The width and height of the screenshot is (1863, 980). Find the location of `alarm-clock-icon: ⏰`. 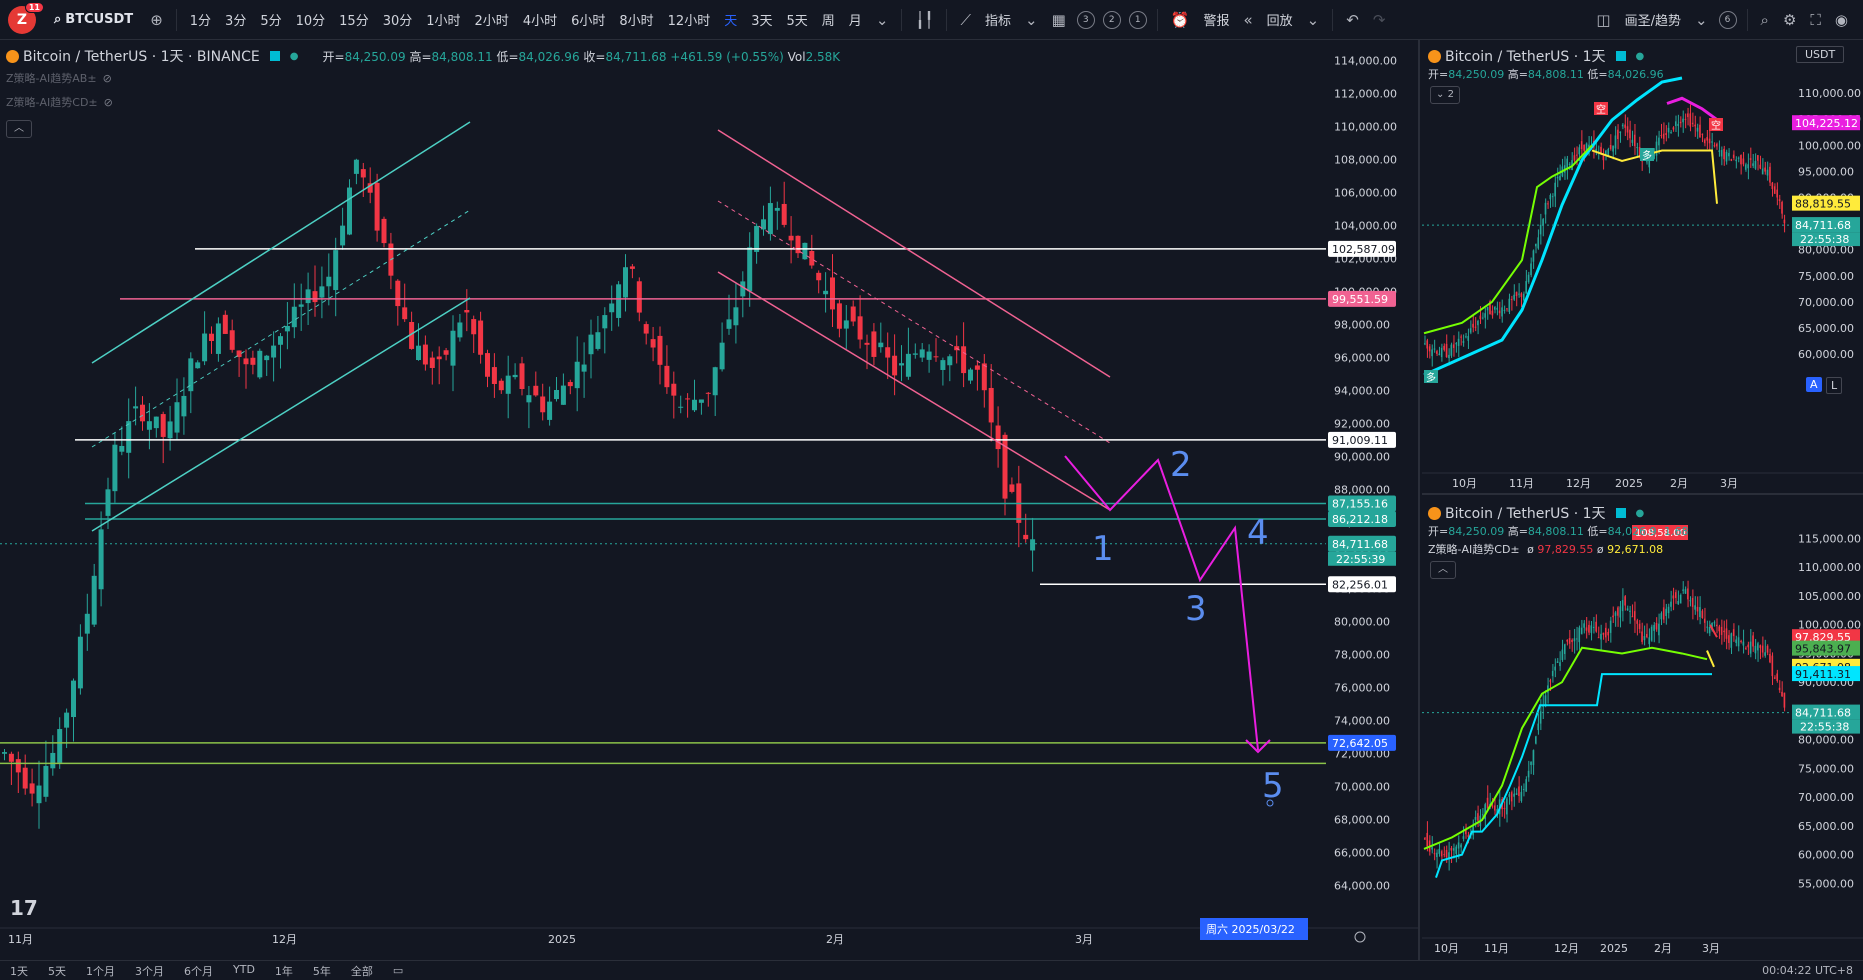

alarm-clock-icon: ⏰ is located at coordinates (1180, 20).